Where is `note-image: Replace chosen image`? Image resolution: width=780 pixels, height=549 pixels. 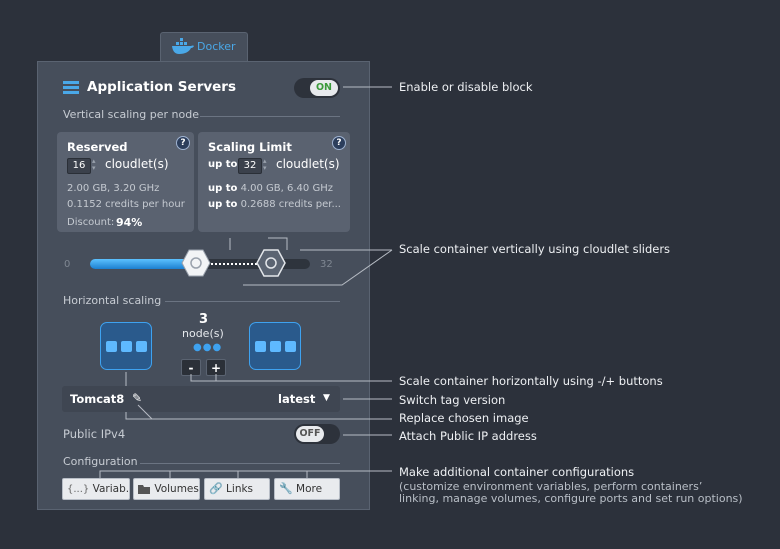
note-image: Replace chosen image is located at coordinates (464, 418).